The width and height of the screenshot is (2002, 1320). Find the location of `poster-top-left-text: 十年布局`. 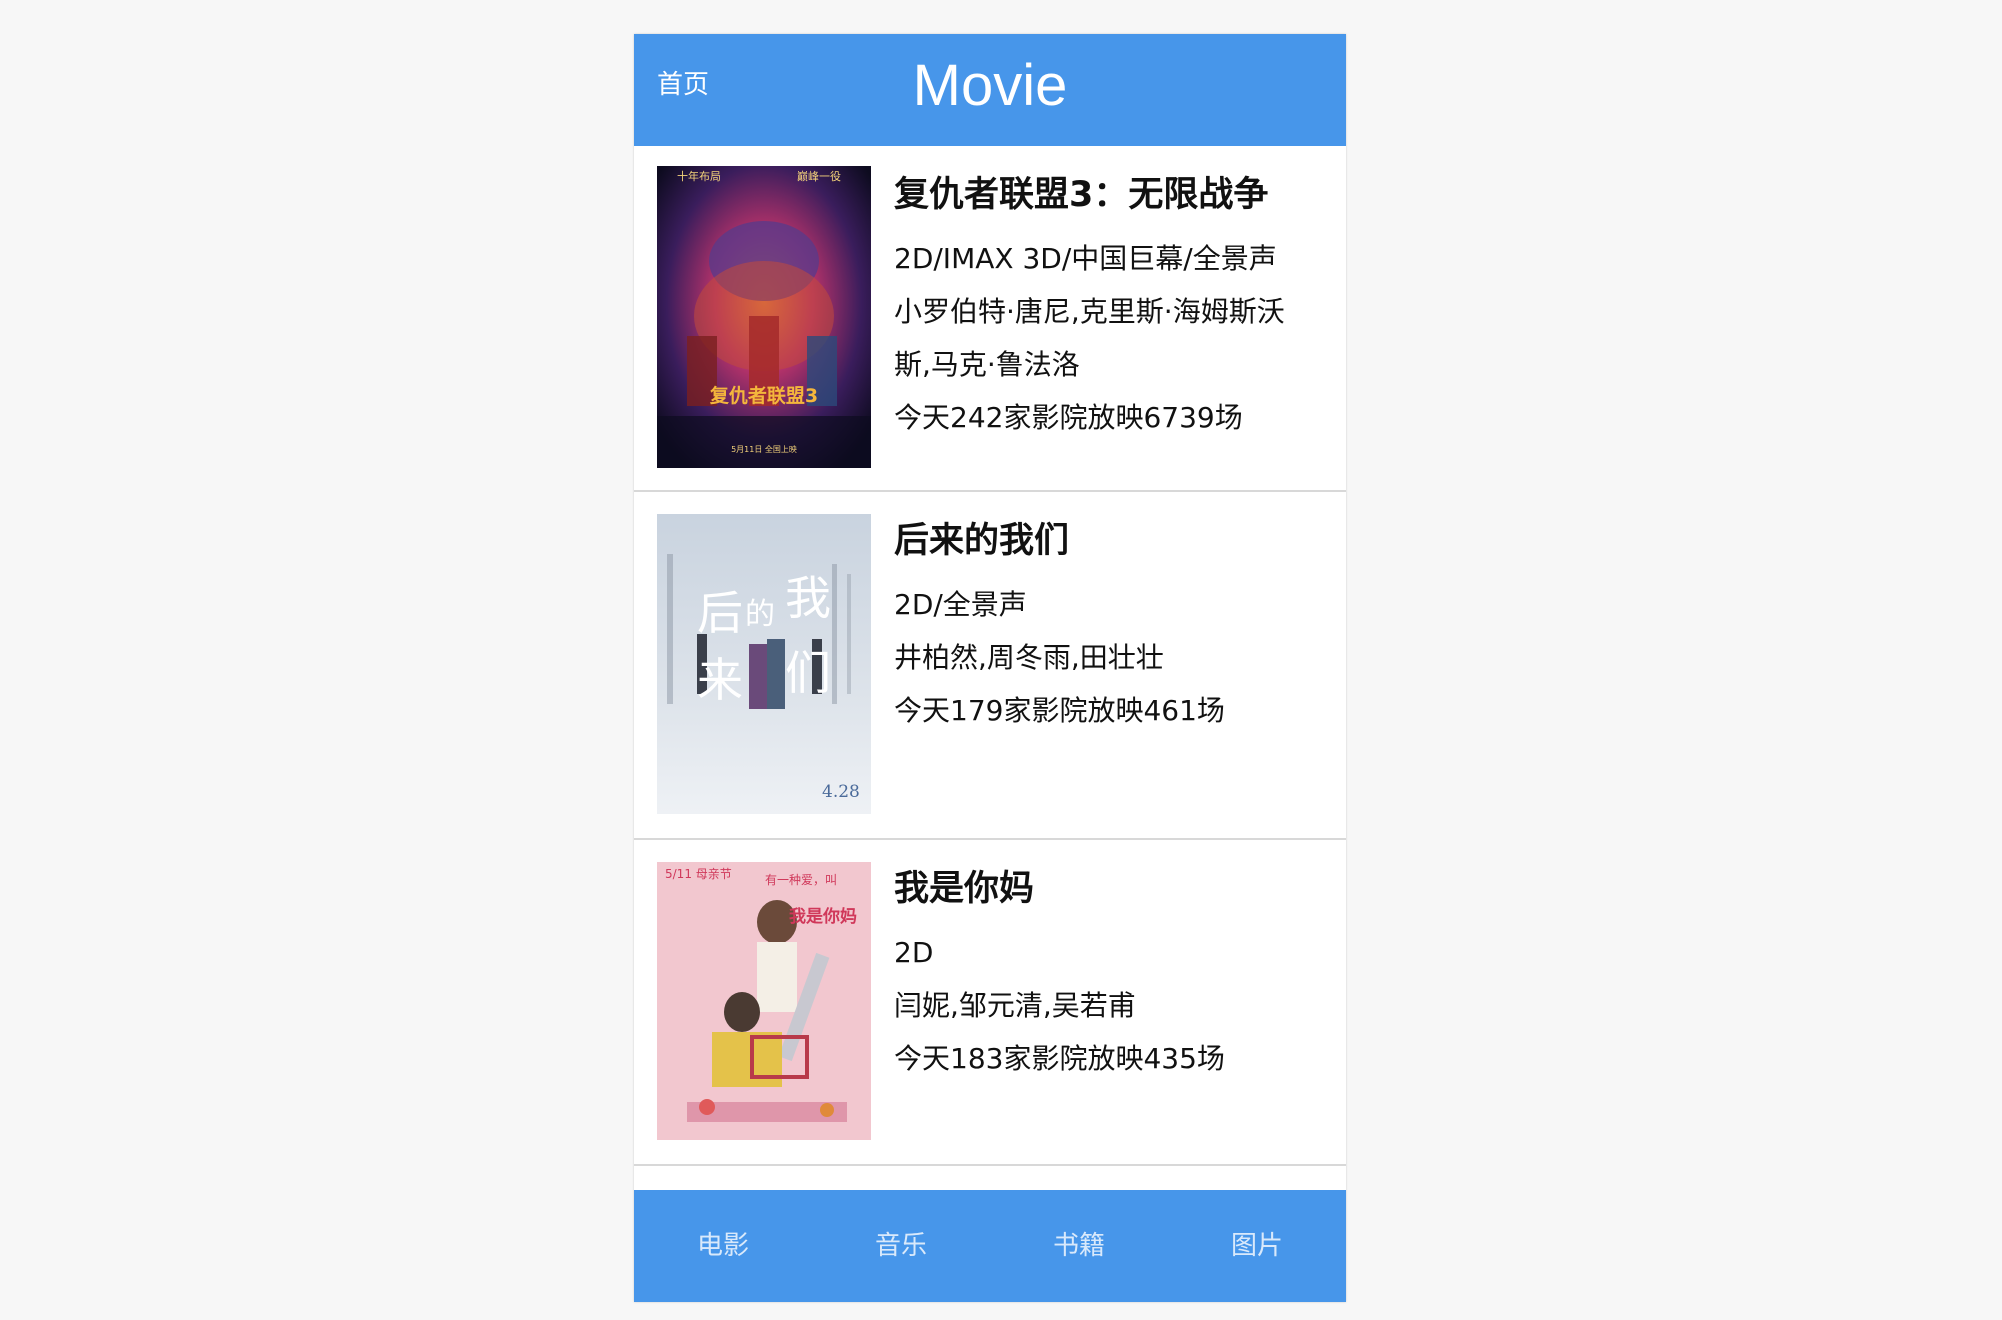

poster-top-left-text: 十年布局 is located at coordinates (699, 176).